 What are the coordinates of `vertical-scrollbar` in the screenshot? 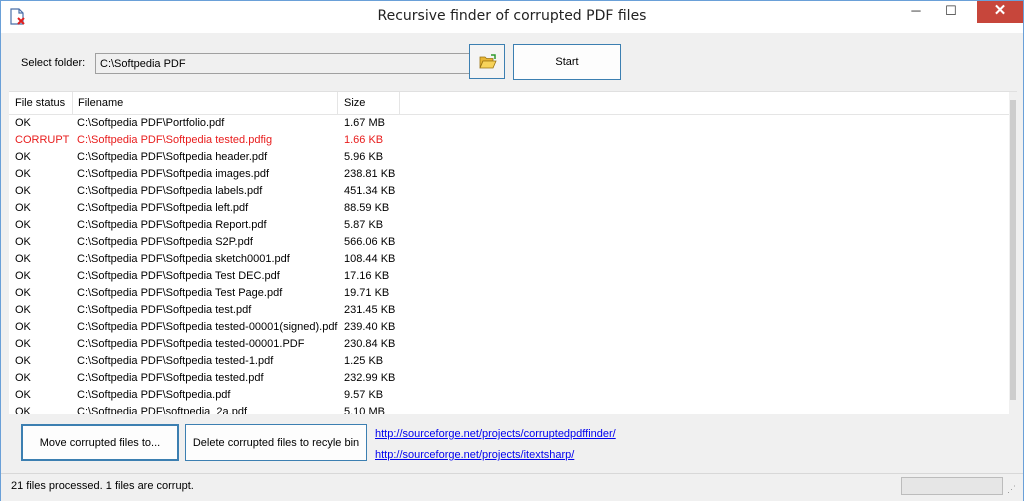 It's located at (1013, 253).